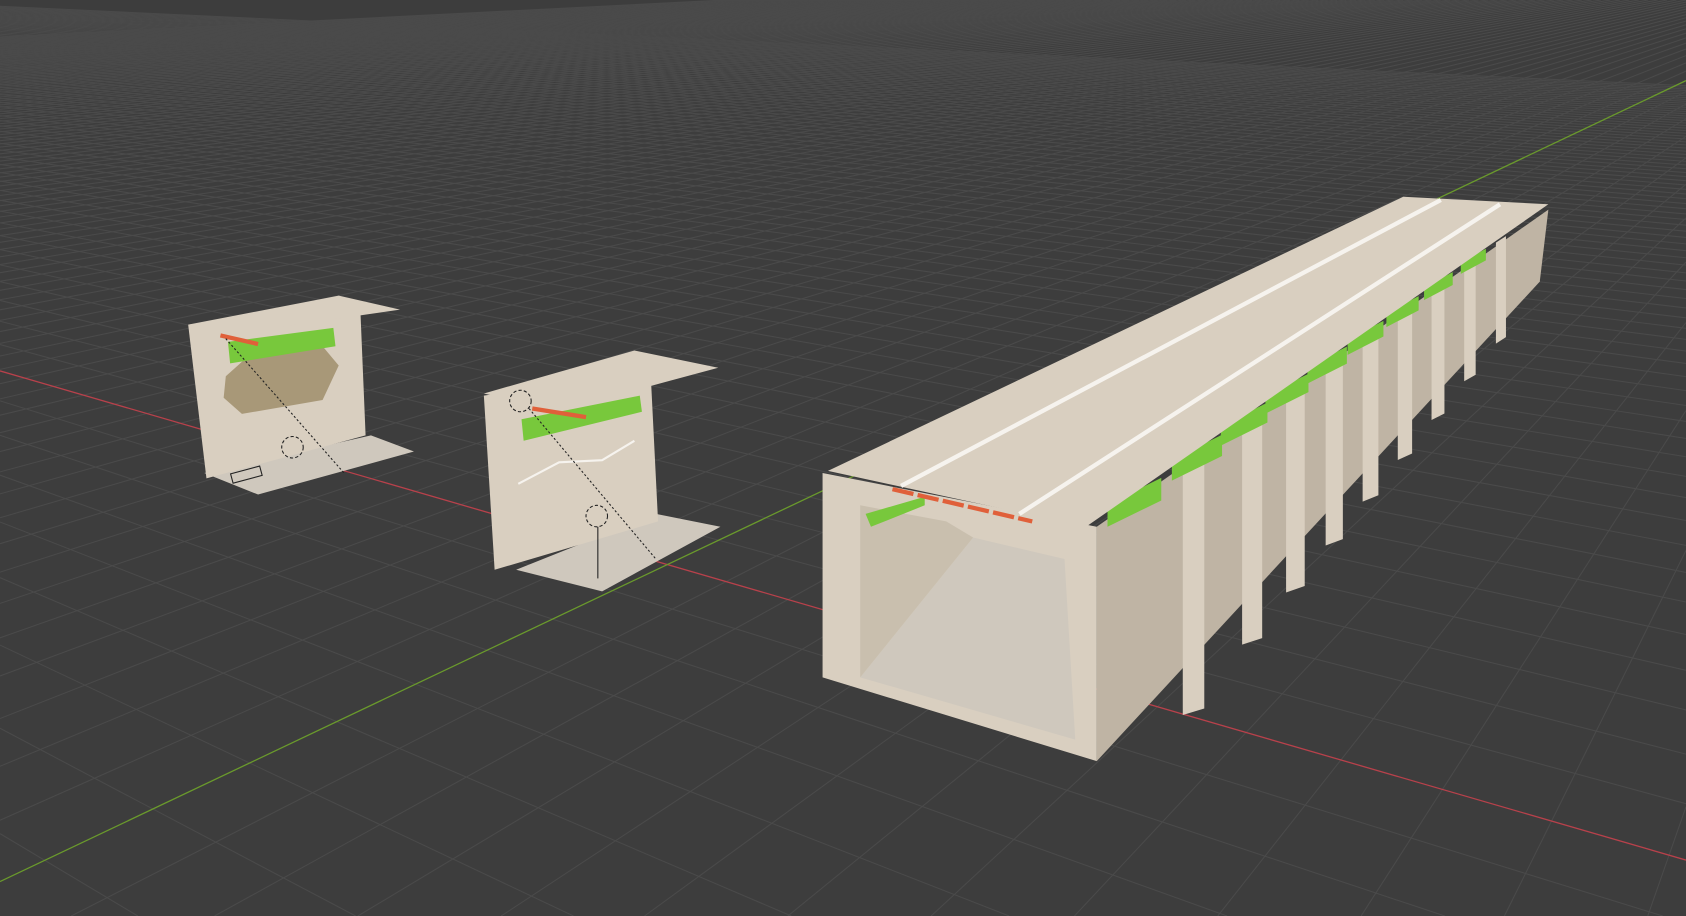  What do you see at coordinates (301, 395) in the screenshot?
I see `corridor-module-small` at bounding box center [301, 395].